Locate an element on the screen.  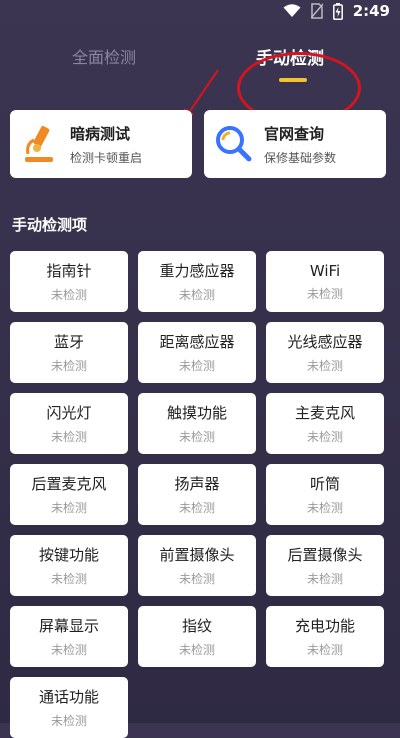
check-item-screen-display: 屏幕显示 未检测 is located at coordinates (69, 636).